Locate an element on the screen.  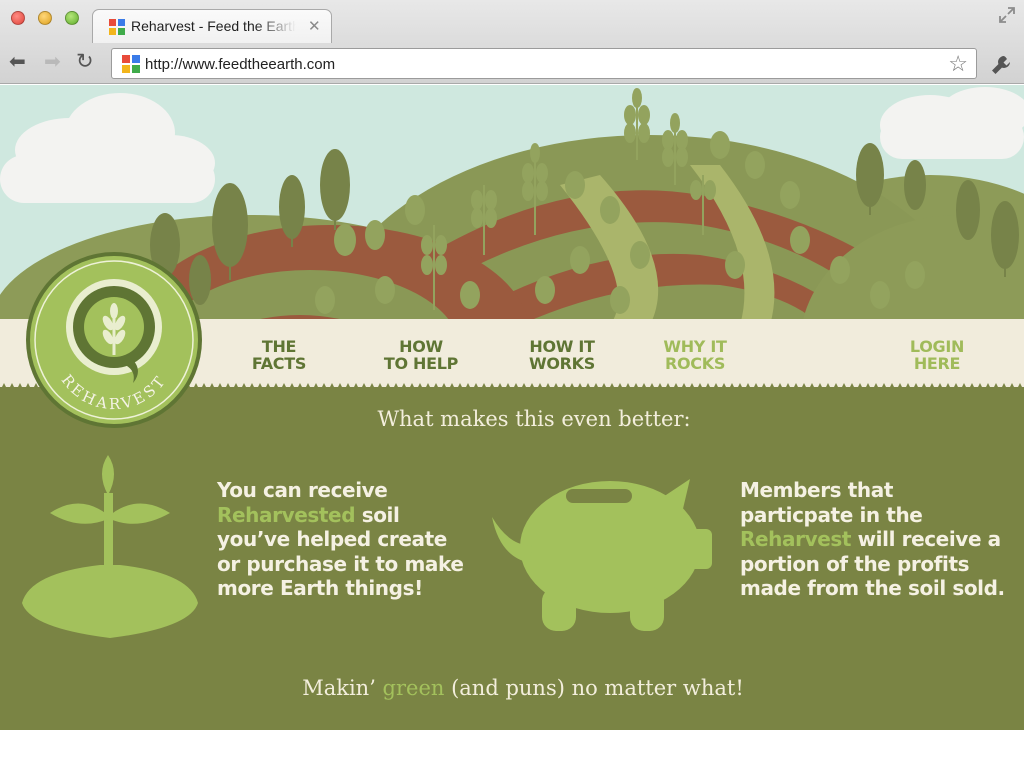
minimize-window-button is located at coordinates (45, 18).